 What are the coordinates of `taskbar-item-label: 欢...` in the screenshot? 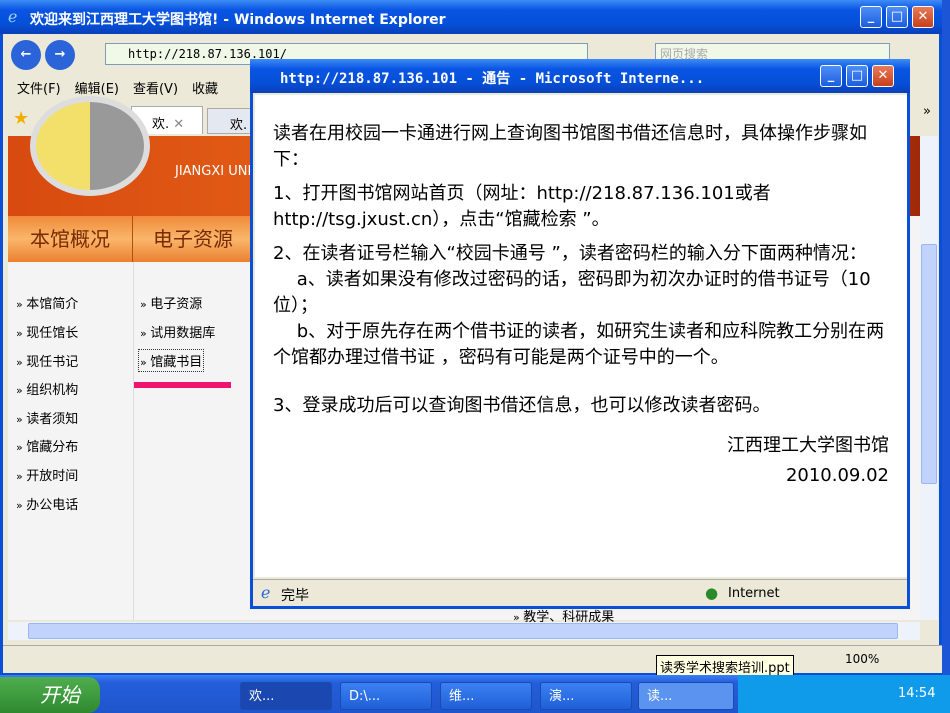 It's located at (262, 696).